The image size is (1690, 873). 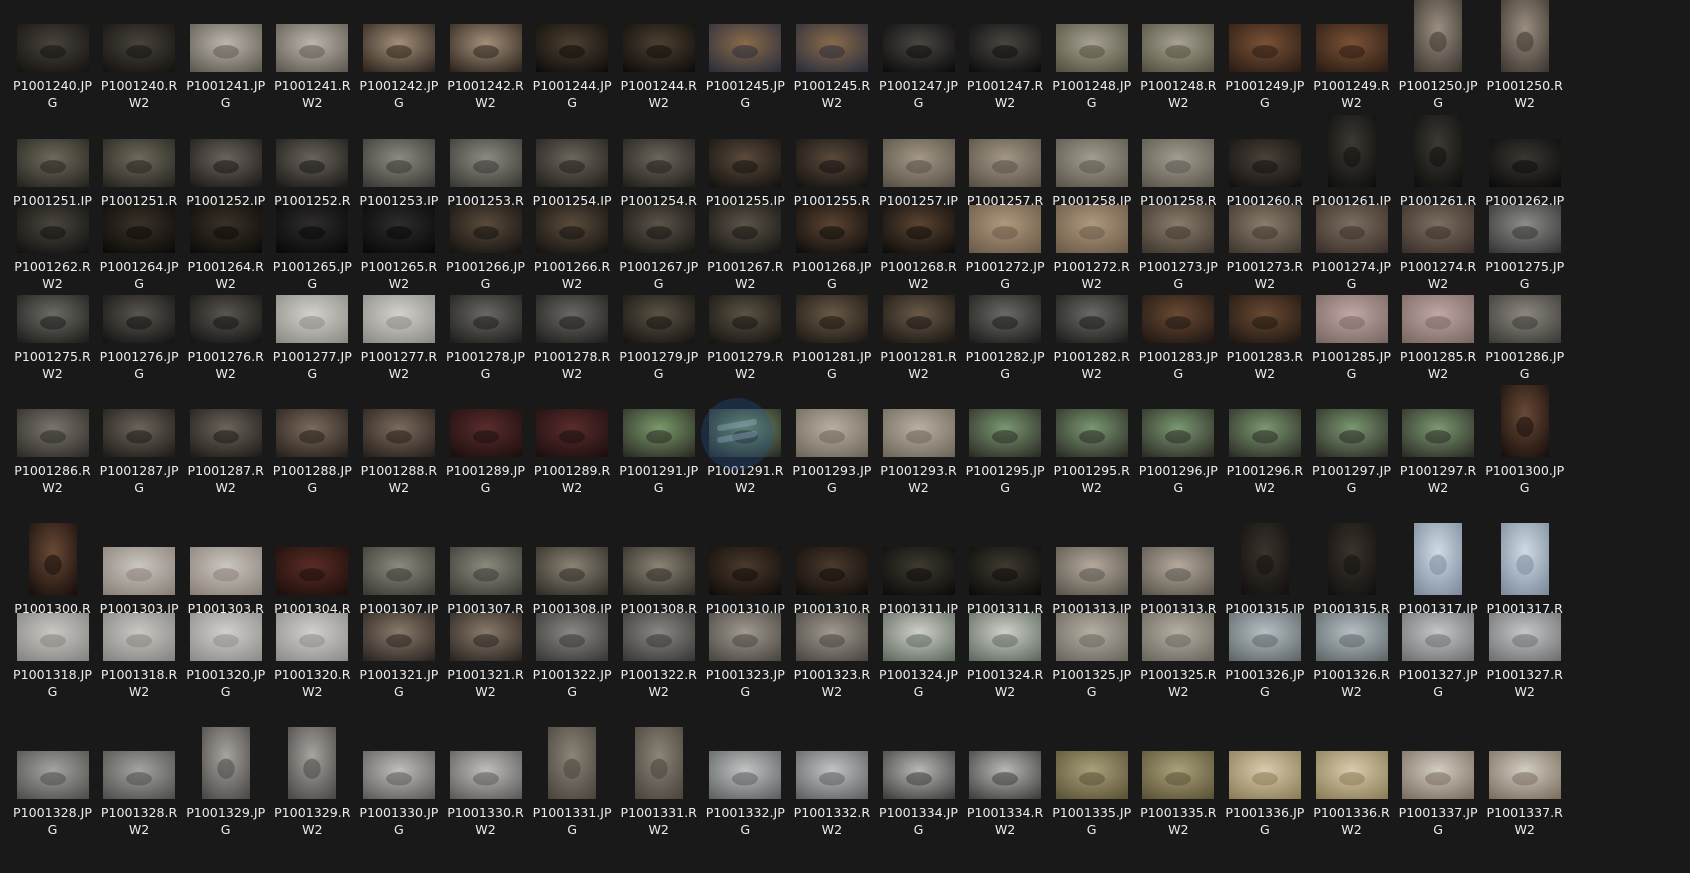 What do you see at coordinates (1524, 338) in the screenshot?
I see `file-item: P1001286.JPG` at bounding box center [1524, 338].